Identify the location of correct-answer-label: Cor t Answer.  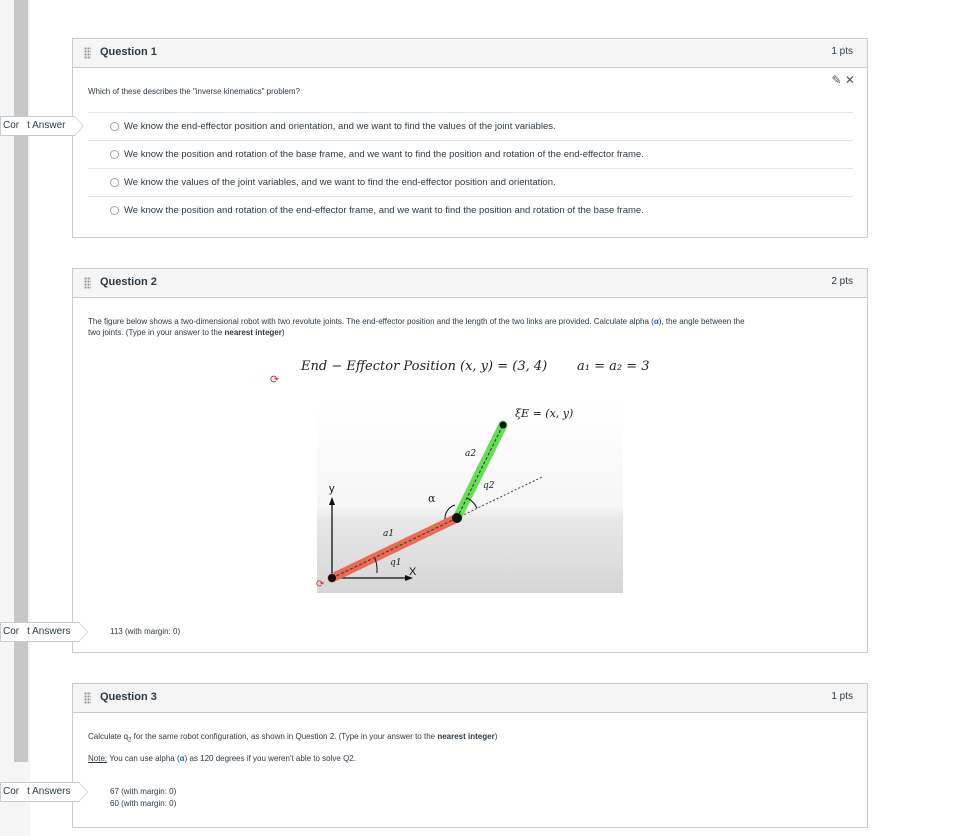
(42, 126).